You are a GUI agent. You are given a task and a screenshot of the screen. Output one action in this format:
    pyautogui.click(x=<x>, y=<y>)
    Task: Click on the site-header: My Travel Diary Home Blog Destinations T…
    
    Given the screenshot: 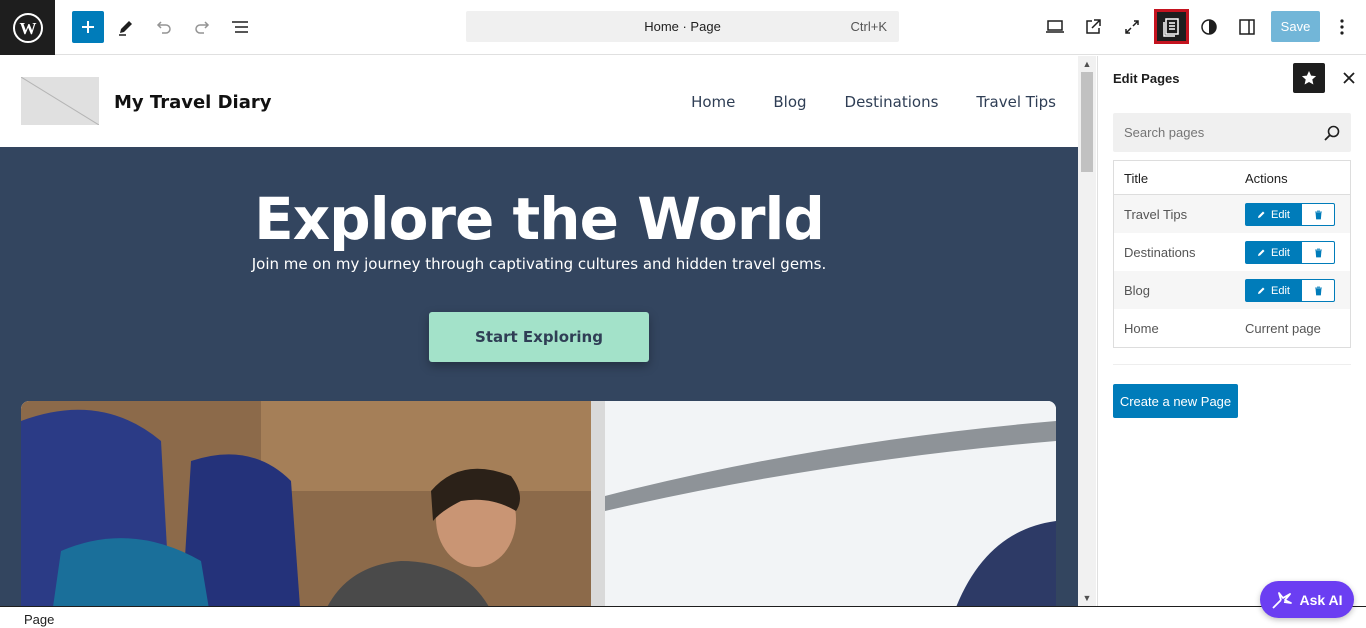 What is the action you would take?
    pyautogui.click(x=539, y=101)
    